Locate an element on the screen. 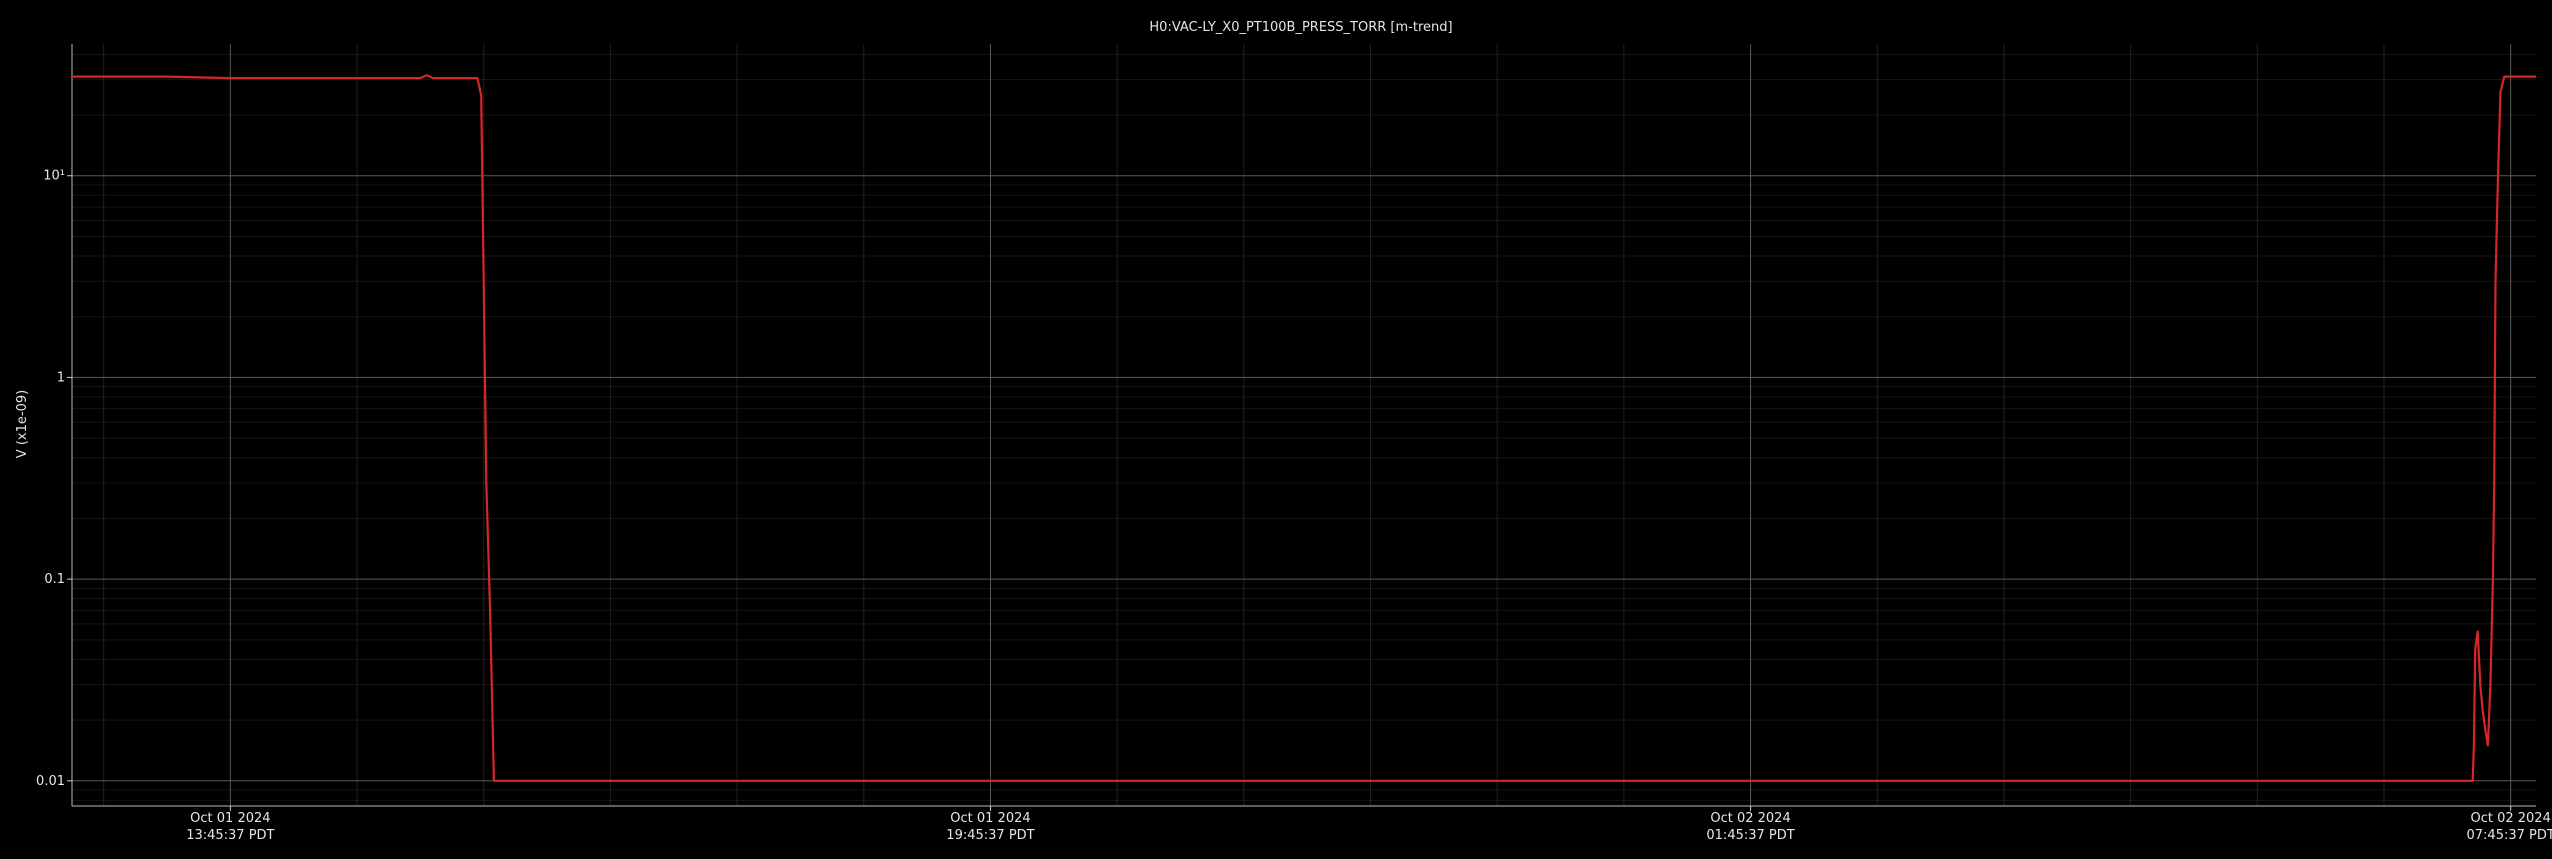 Image resolution: width=2552 pixels, height=859 pixels. x-tick-label: 13:45:37 PDT is located at coordinates (230, 835).